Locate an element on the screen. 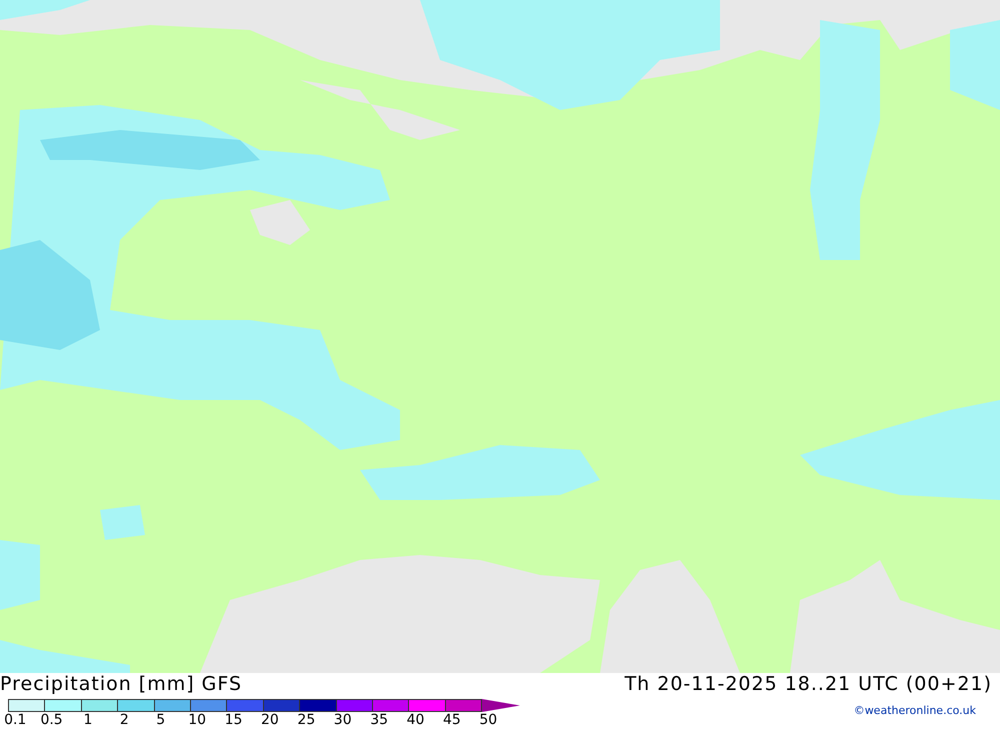 The height and width of the screenshot is (733, 1000). legend-label: 2 is located at coordinates (124, 720).